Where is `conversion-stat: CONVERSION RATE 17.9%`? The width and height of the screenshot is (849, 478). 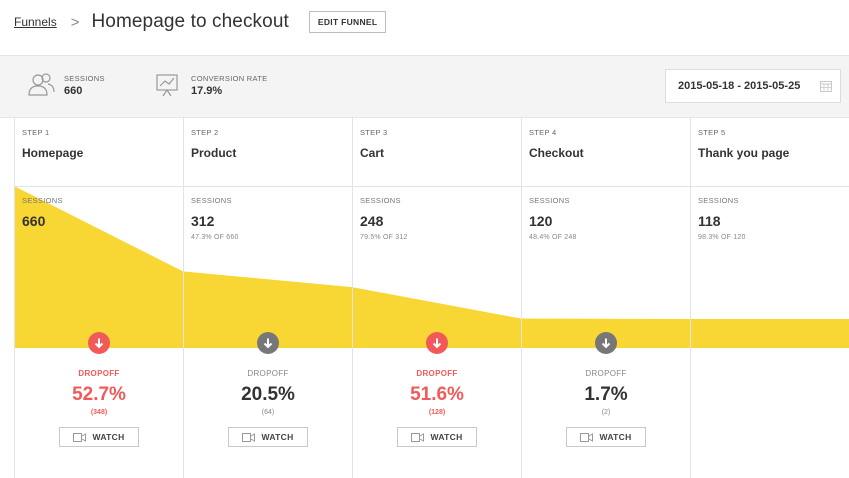
conversion-stat: CONVERSION RATE 17.9% is located at coordinates (210, 85).